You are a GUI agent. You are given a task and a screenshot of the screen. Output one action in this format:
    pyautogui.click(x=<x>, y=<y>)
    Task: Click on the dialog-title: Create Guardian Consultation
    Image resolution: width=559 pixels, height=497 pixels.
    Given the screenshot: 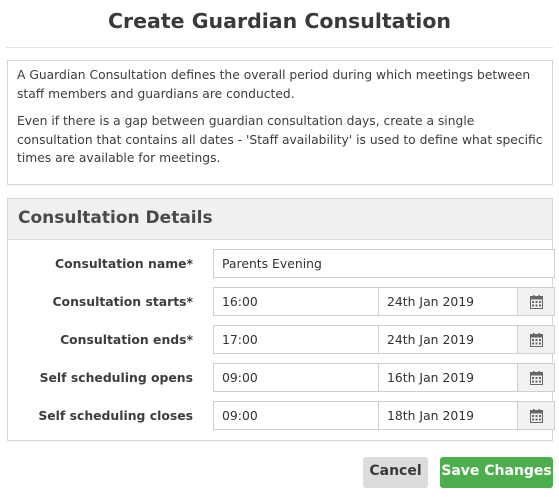 What is the action you would take?
    pyautogui.click(x=279, y=21)
    